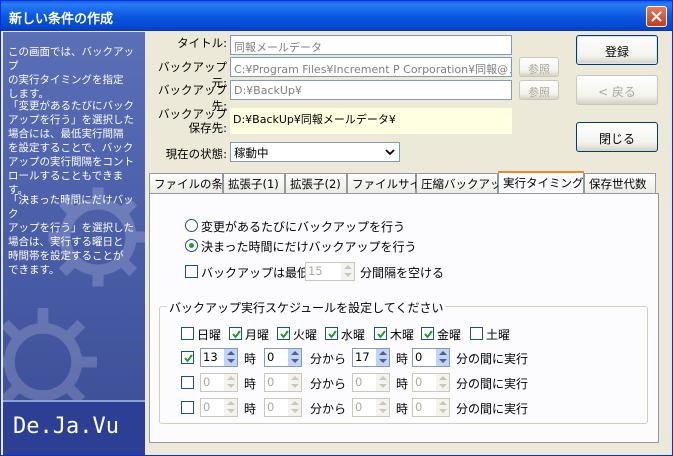  Describe the element at coordinates (71, 73) in the screenshot. I see `help-paragraph-1: この画面では、バックアップ の実行タイミングを指定 します。` at that location.